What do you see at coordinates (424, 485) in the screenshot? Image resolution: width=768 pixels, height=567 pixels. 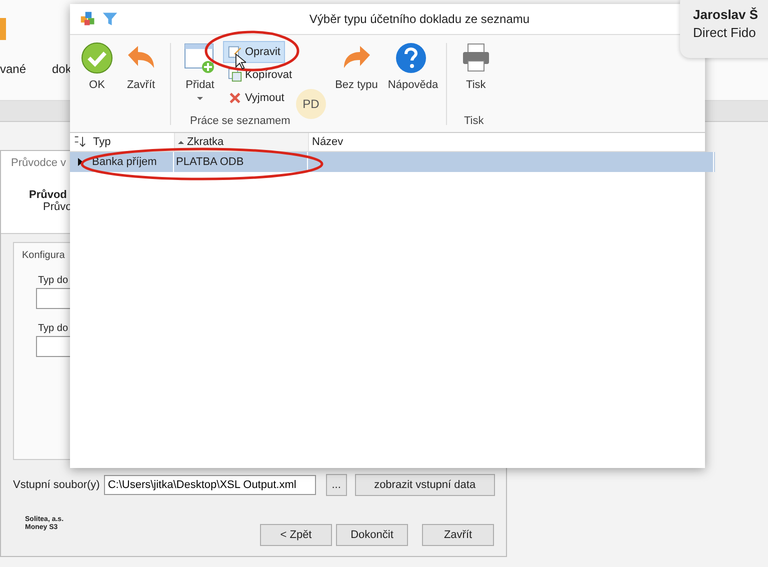 I see `show-data-button: zobrazit vstupní data` at bounding box center [424, 485].